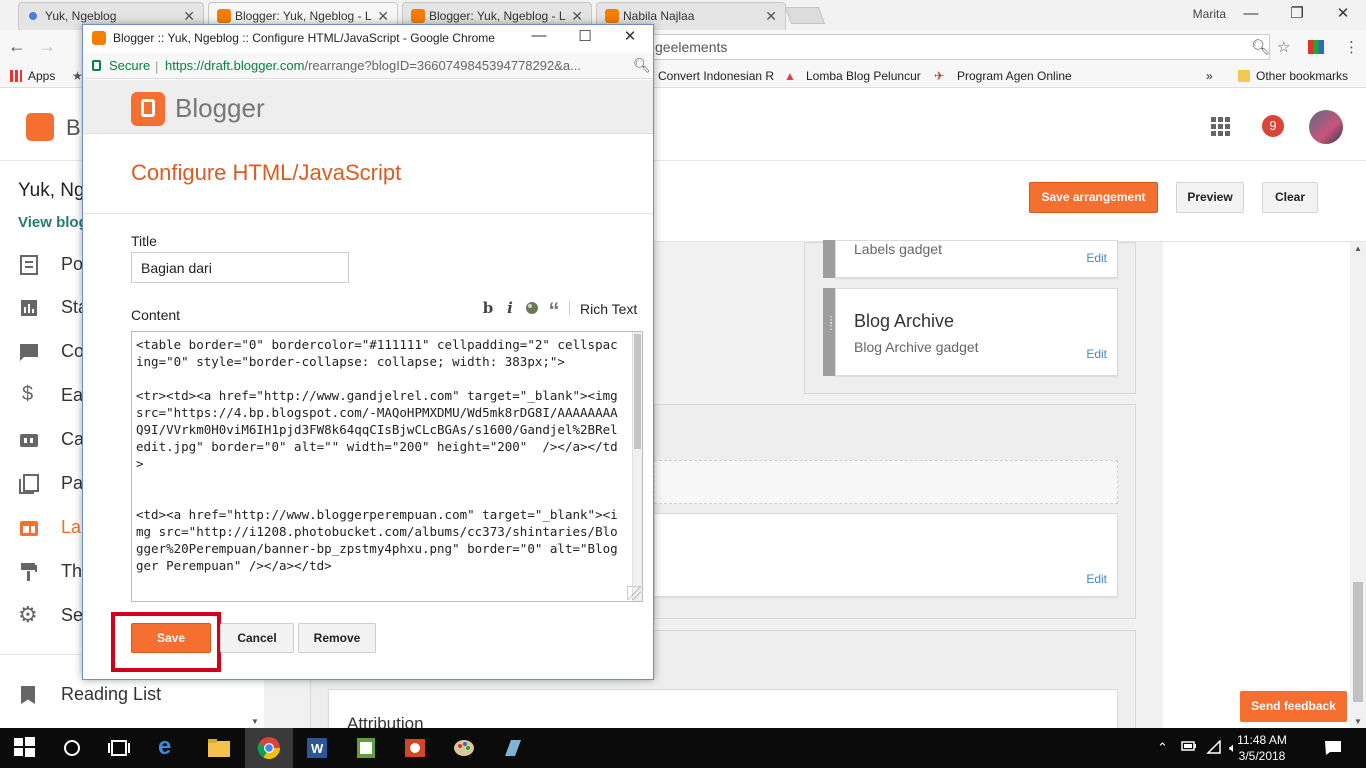  What do you see at coordinates (1290, 197) in the screenshot?
I see `clear-button: Clear` at bounding box center [1290, 197].